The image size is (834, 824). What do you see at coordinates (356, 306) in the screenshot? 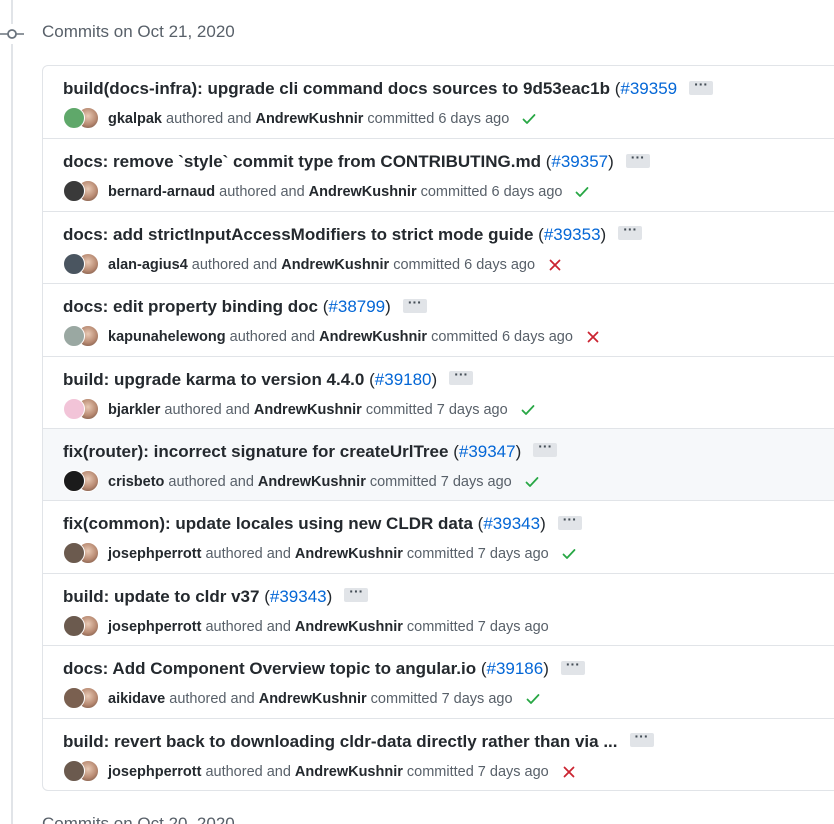
I see `pull-request-link: #38799` at bounding box center [356, 306].